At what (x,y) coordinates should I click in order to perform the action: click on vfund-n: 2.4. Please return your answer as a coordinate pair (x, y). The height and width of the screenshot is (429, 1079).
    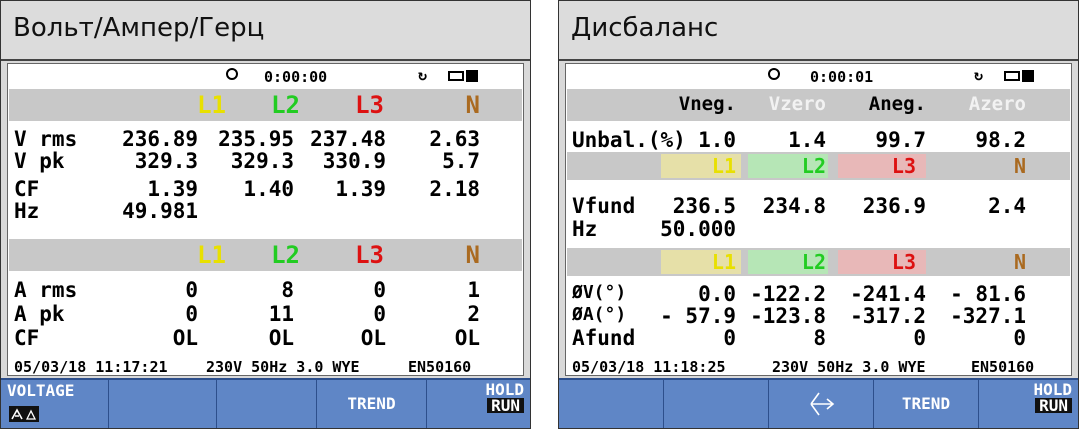
    Looking at the image, I should click on (1007, 206).